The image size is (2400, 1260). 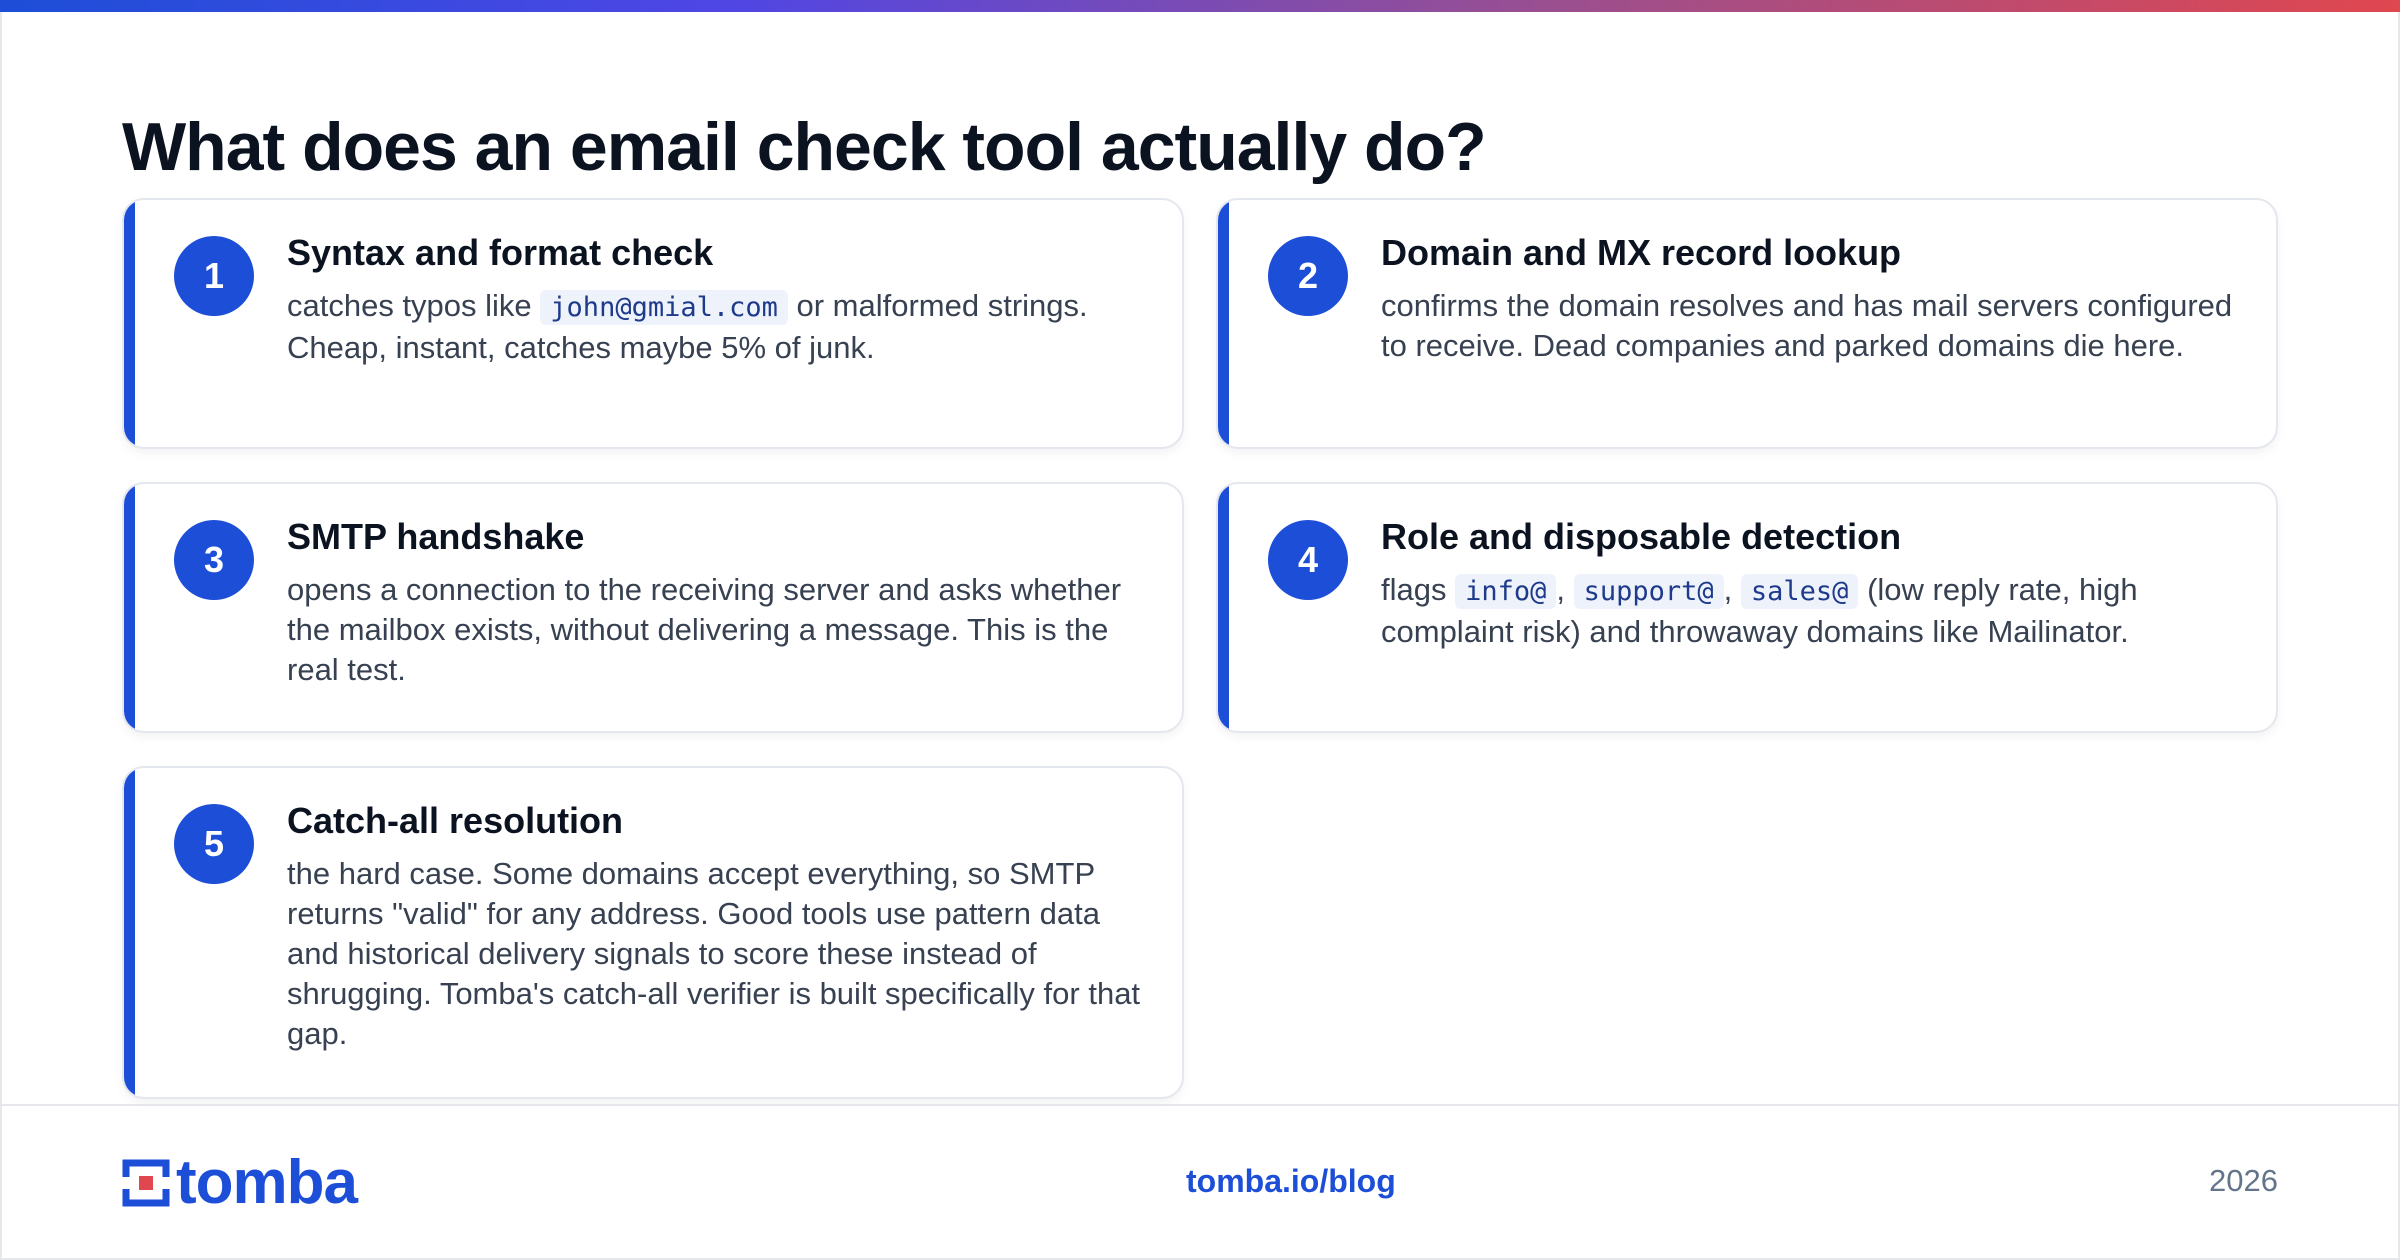 I want to click on step-title: SMTP handshake, so click(x=436, y=536).